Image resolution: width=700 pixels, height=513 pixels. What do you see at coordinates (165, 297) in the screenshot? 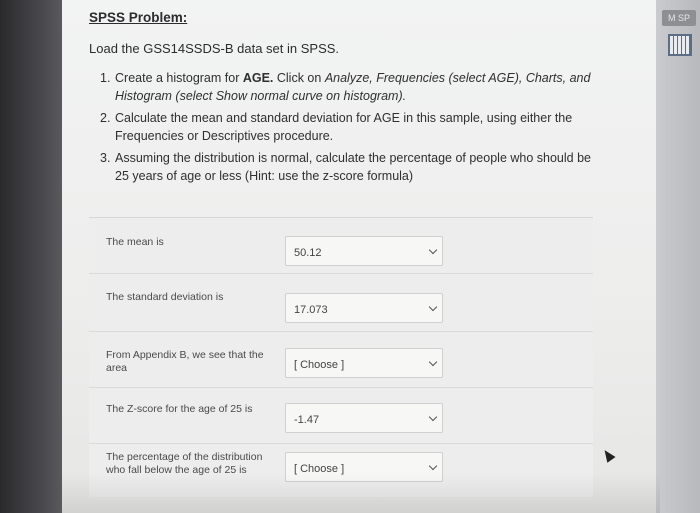
I see `question-label: The standard deviation is` at bounding box center [165, 297].